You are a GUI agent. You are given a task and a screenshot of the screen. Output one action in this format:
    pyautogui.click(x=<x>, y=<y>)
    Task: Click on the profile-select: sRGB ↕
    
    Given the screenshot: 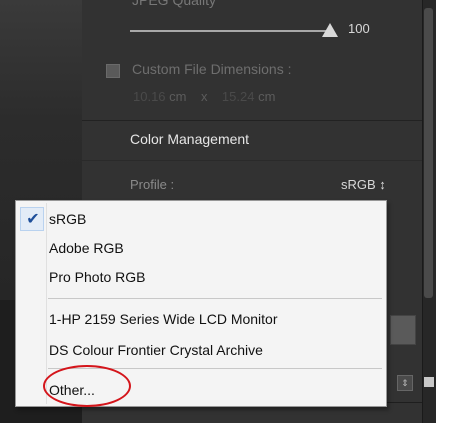 What is the action you would take?
    pyautogui.click(x=363, y=184)
    